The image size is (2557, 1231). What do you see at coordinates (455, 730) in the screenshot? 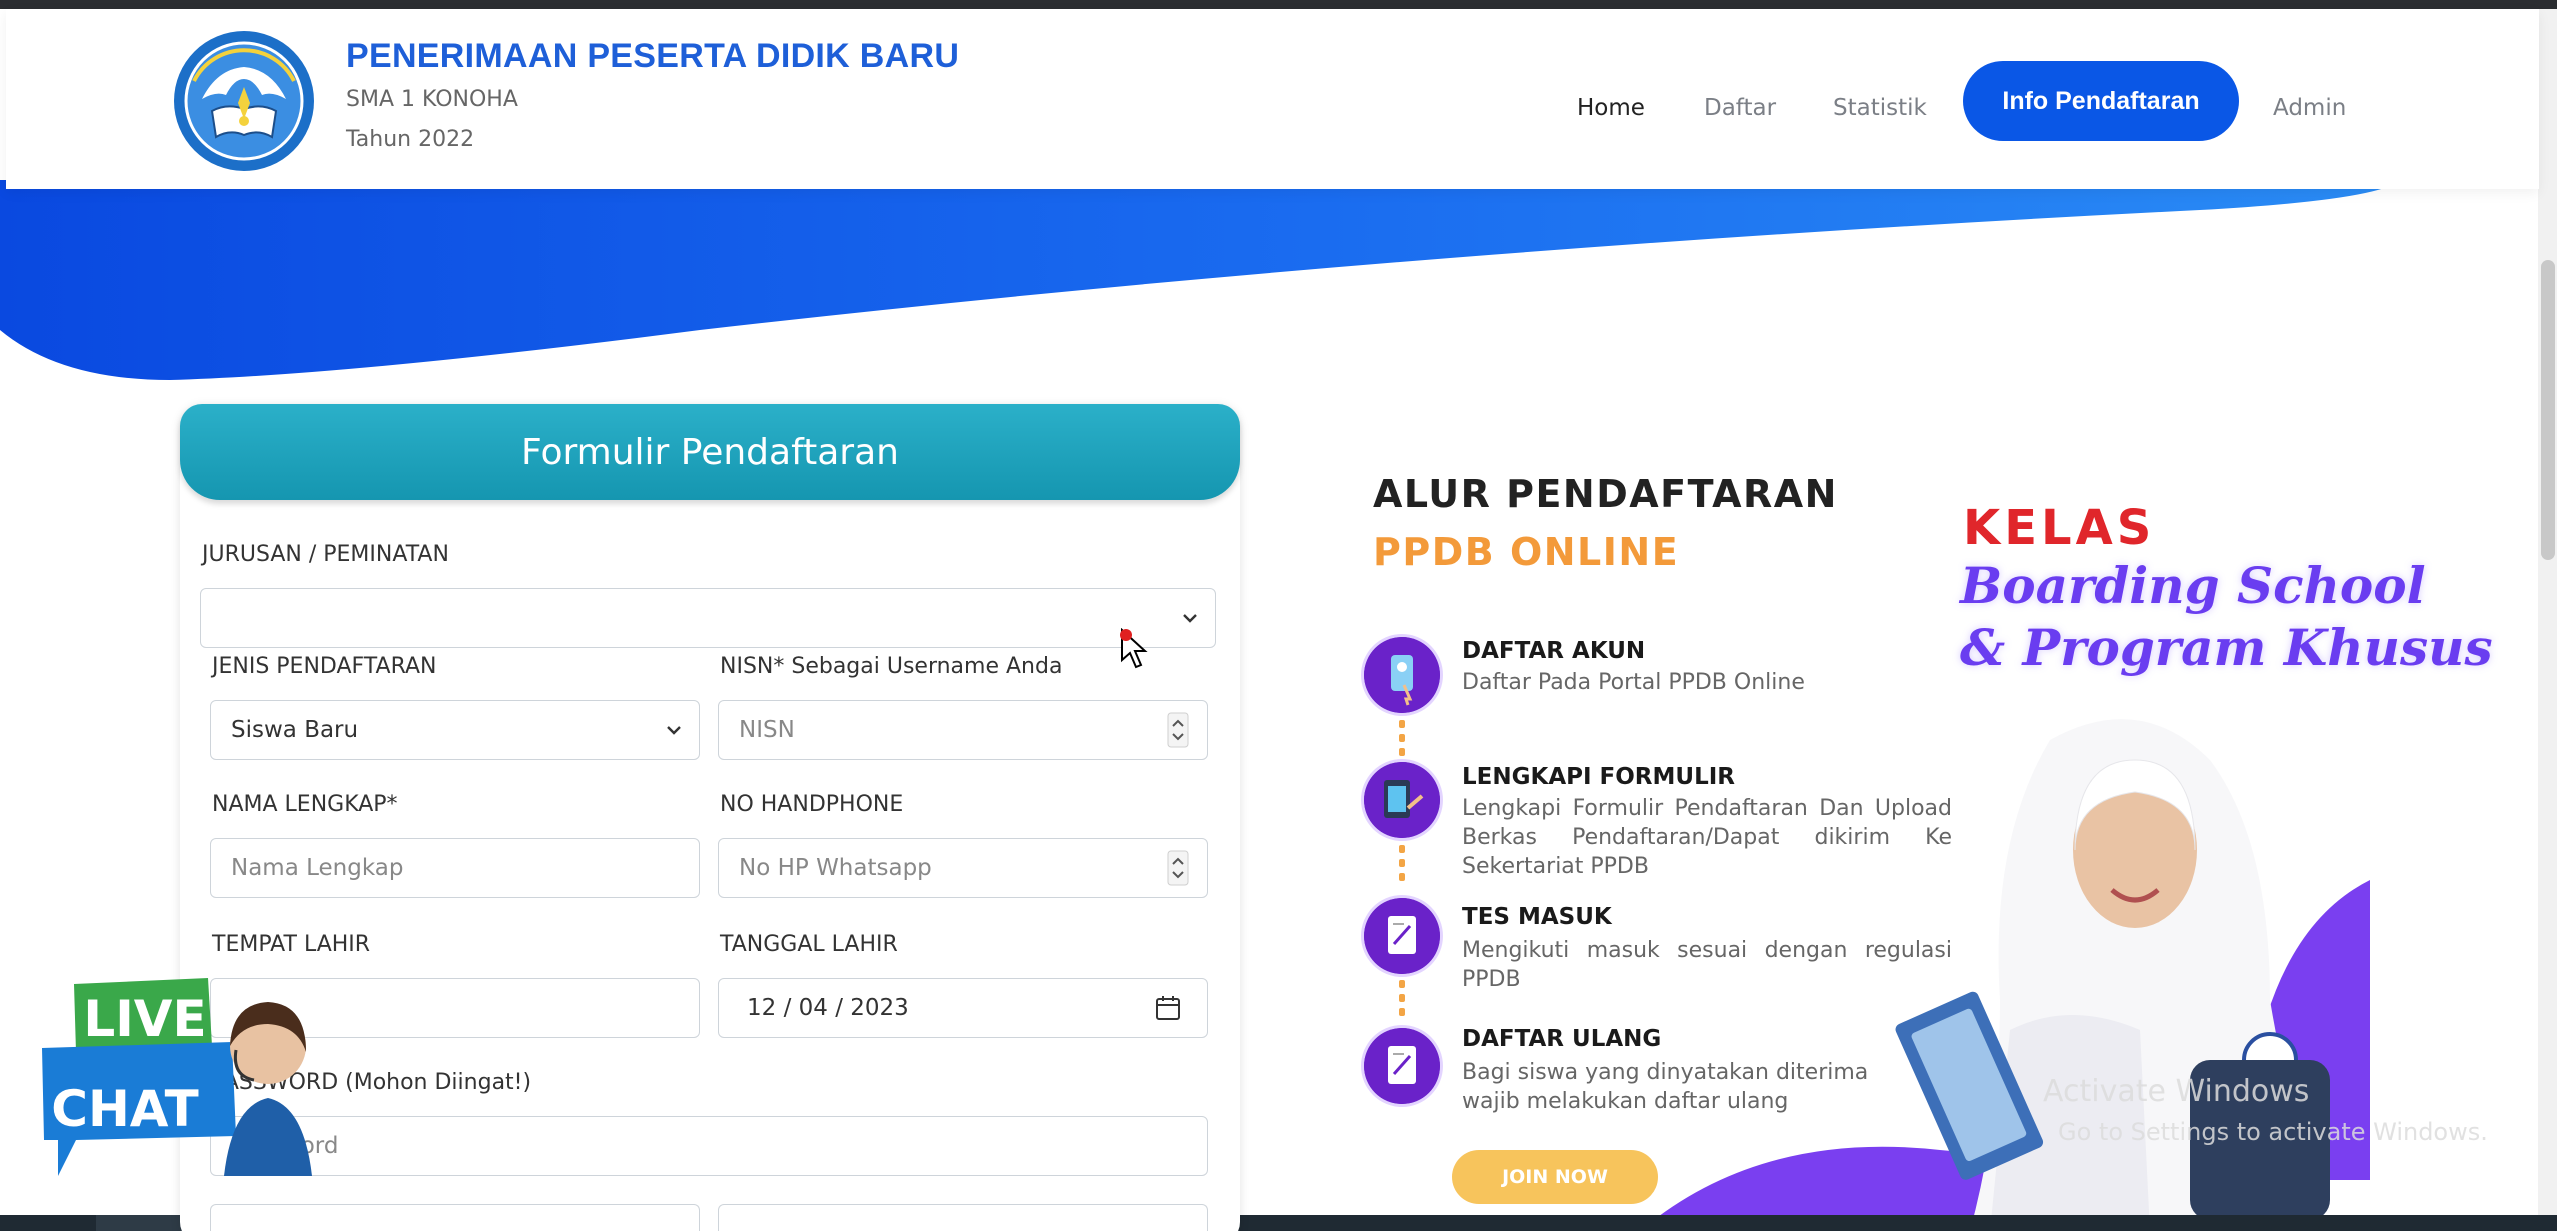
I see `jenis-select: Siswa Baru` at bounding box center [455, 730].